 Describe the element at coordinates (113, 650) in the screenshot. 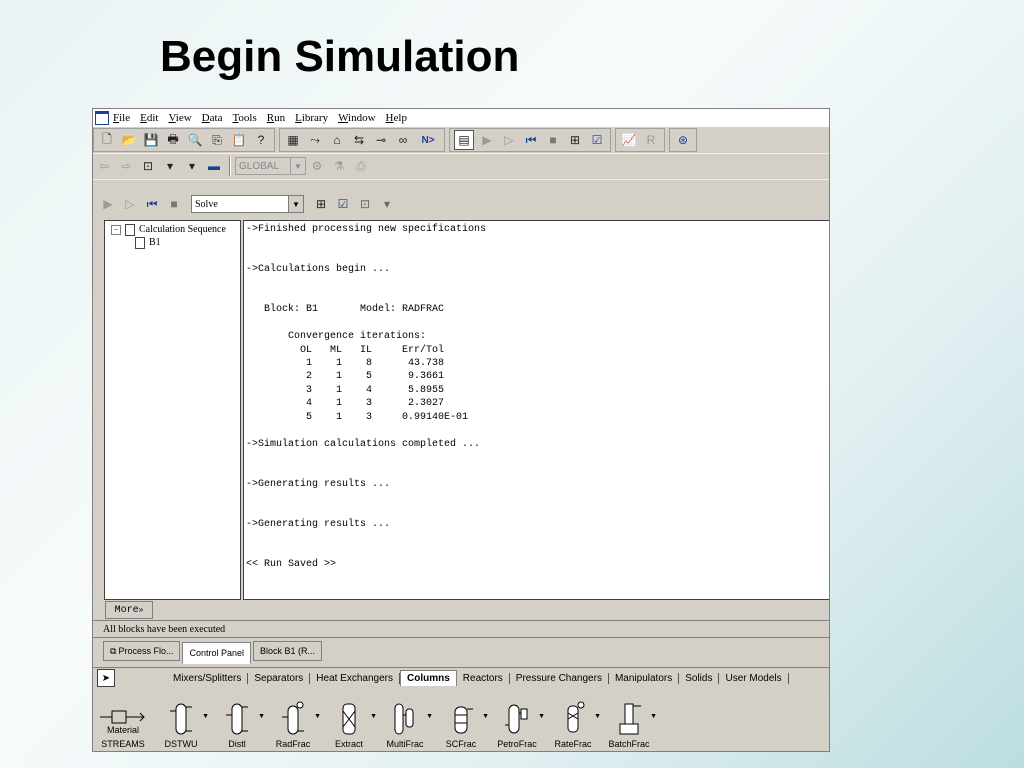

I see `flowsheet-window-icon: ⧉` at that location.